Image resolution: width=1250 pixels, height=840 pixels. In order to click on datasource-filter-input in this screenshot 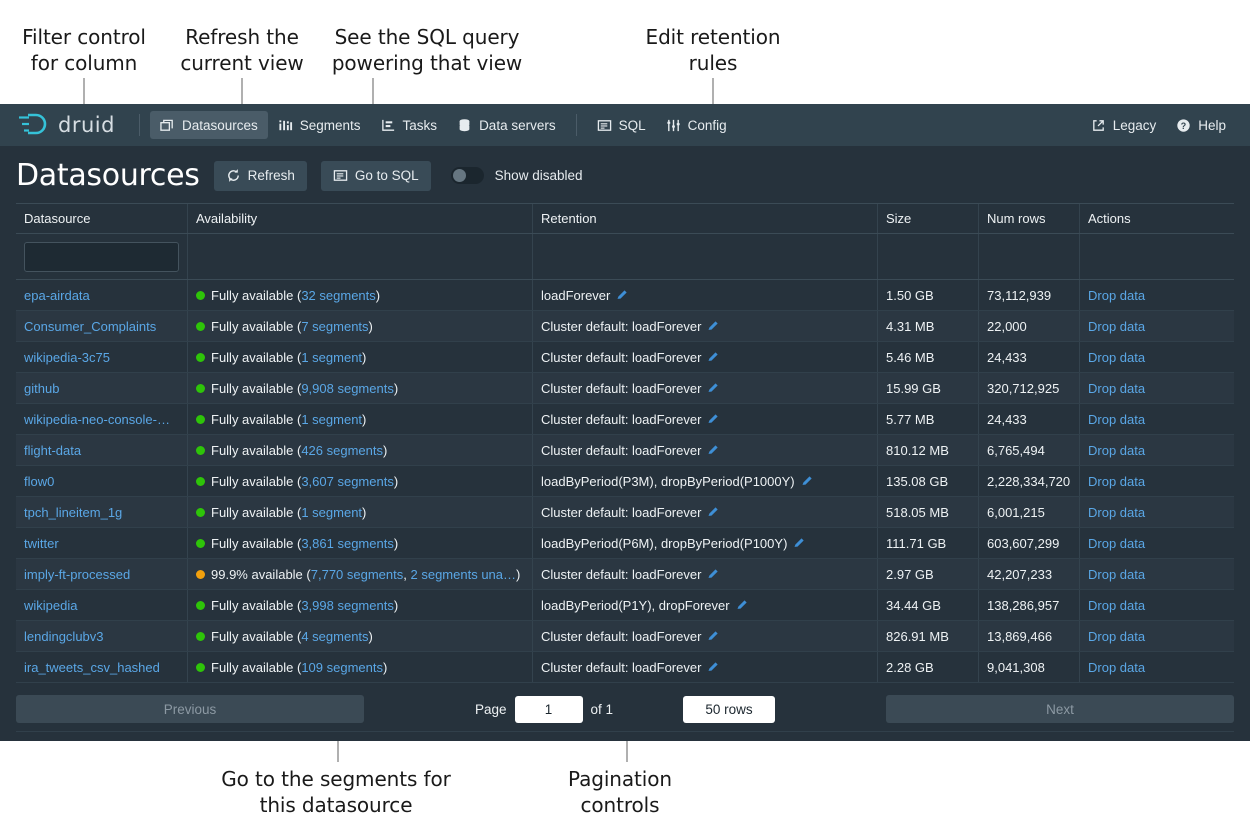, I will do `click(101, 256)`.